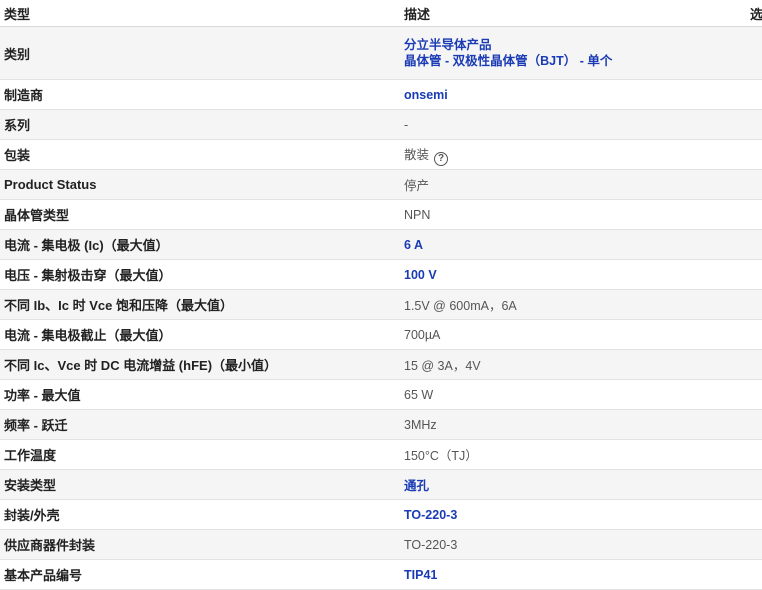  Describe the element at coordinates (381, 455) in the screenshot. I see `row-temp: 工作温度 150°C（TJ）` at that location.